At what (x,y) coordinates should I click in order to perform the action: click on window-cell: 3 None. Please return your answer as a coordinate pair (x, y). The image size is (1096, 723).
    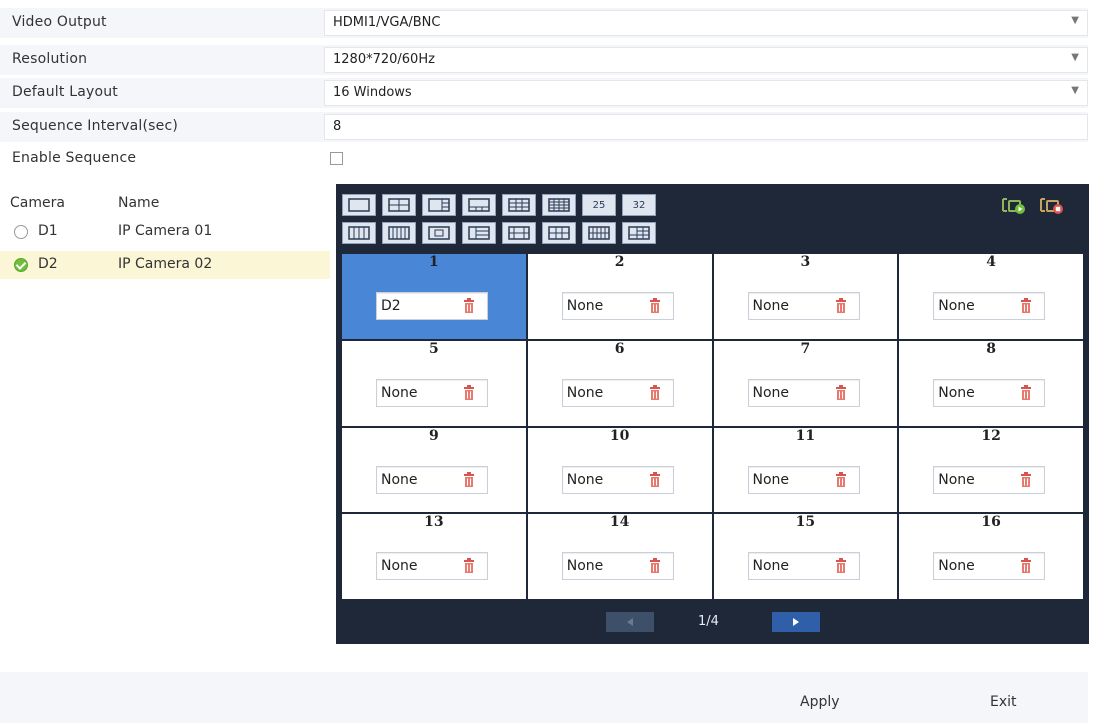
    Looking at the image, I should click on (805, 296).